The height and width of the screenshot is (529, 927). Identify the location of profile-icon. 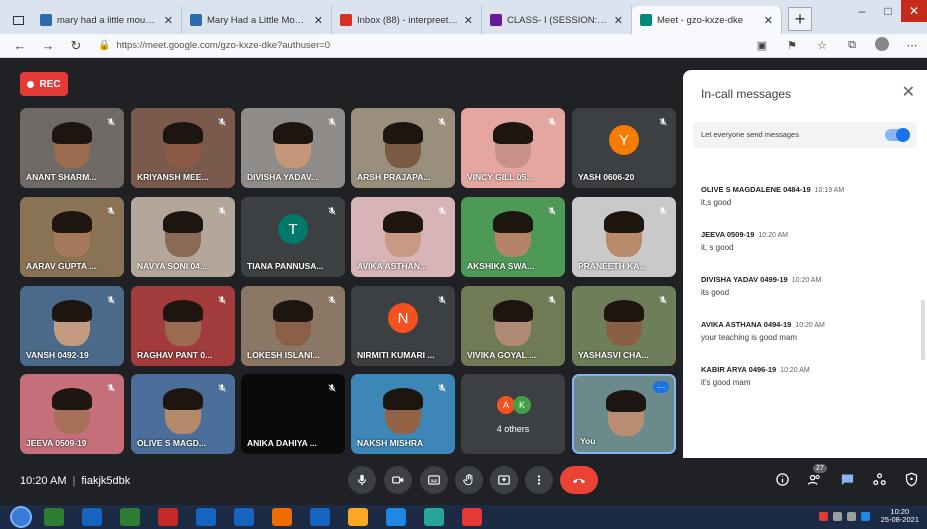
(882, 45).